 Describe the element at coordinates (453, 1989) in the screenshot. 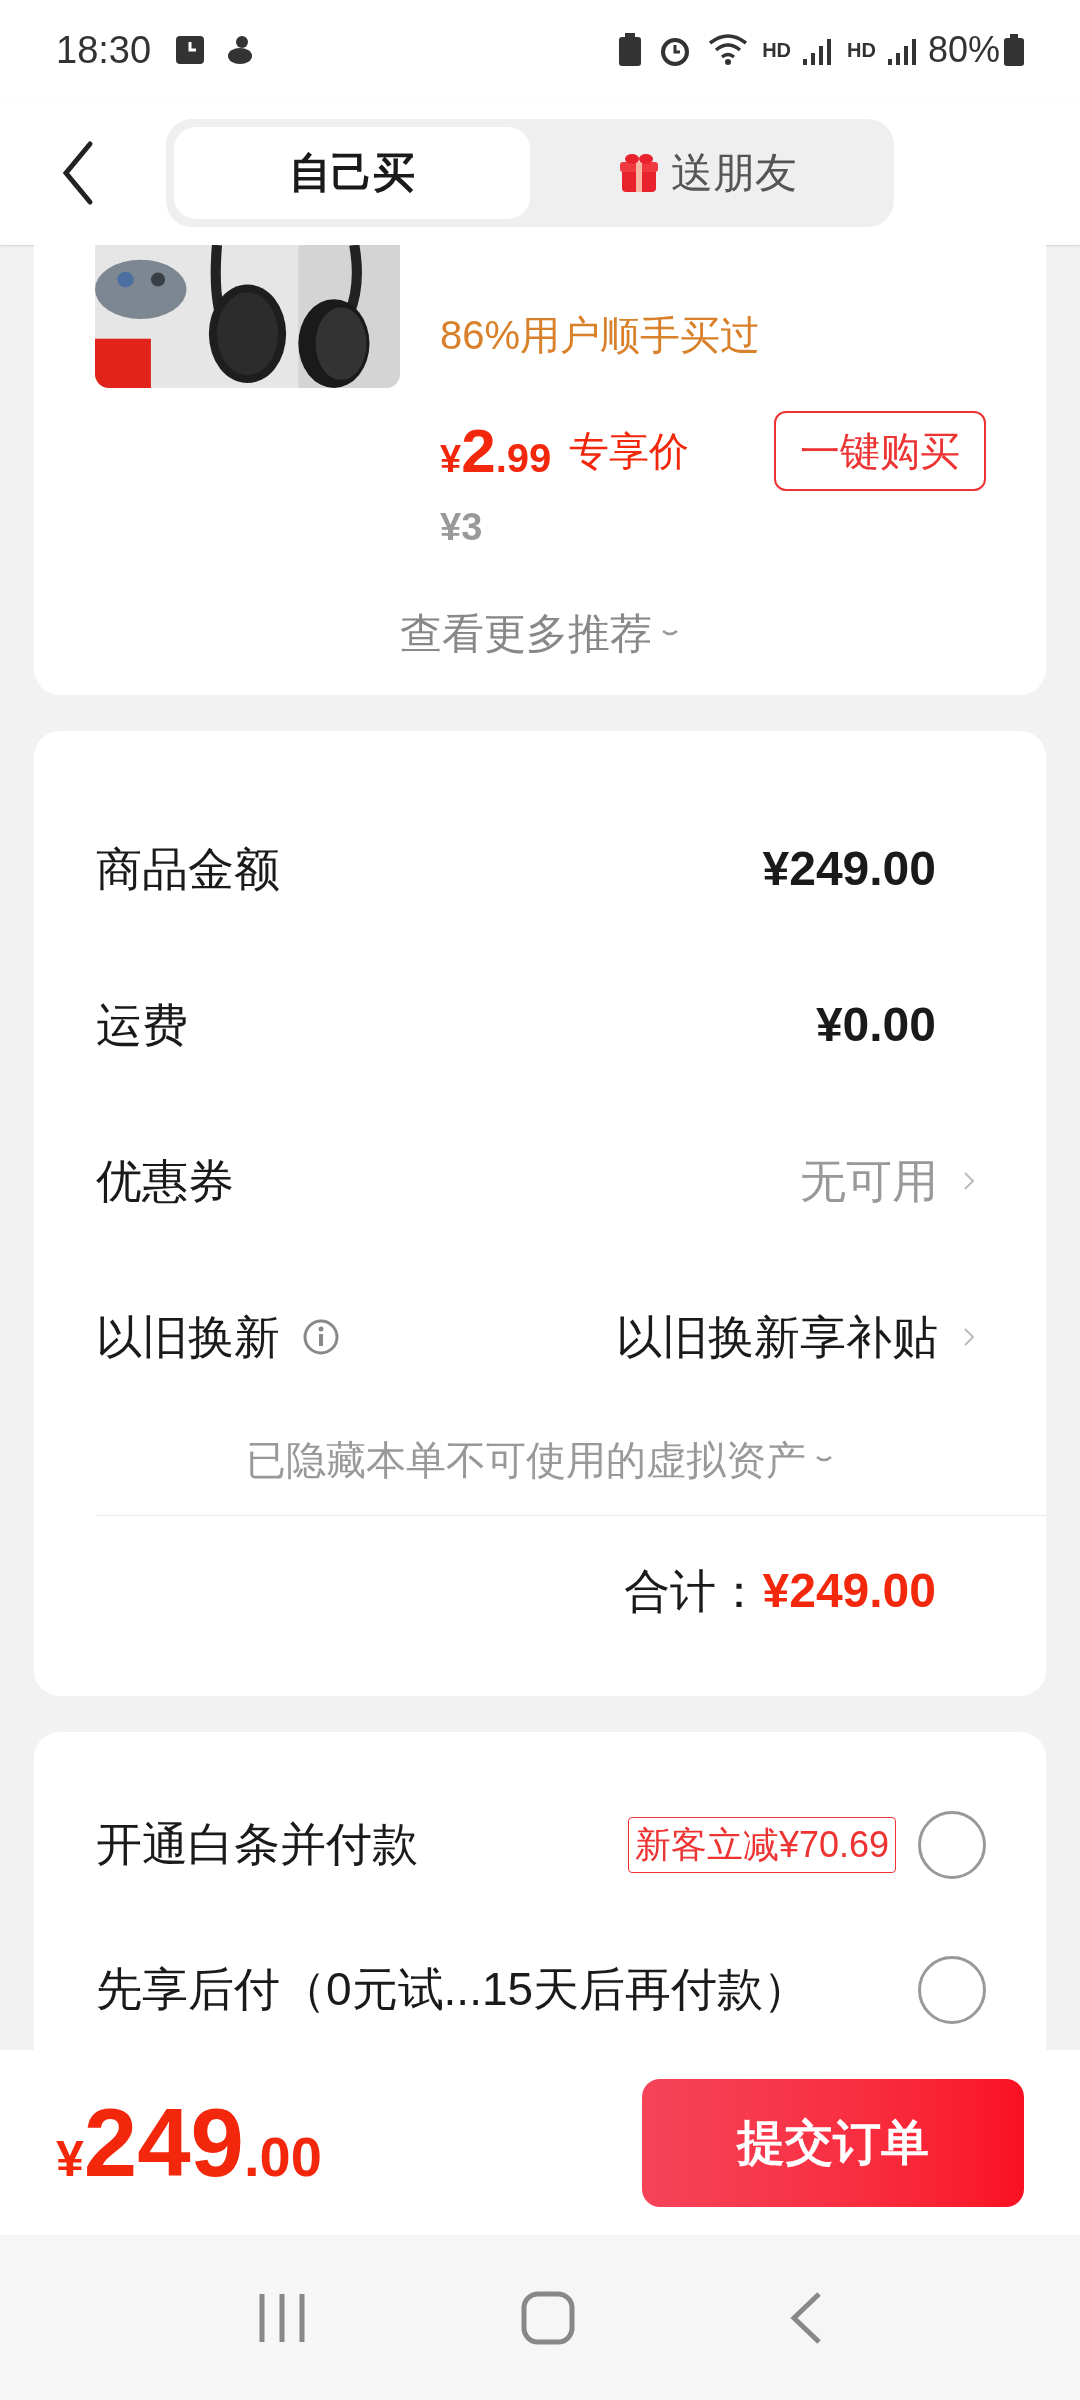

I see `payment-option-label: 先享后付（0元试...15天后再付款）` at that location.